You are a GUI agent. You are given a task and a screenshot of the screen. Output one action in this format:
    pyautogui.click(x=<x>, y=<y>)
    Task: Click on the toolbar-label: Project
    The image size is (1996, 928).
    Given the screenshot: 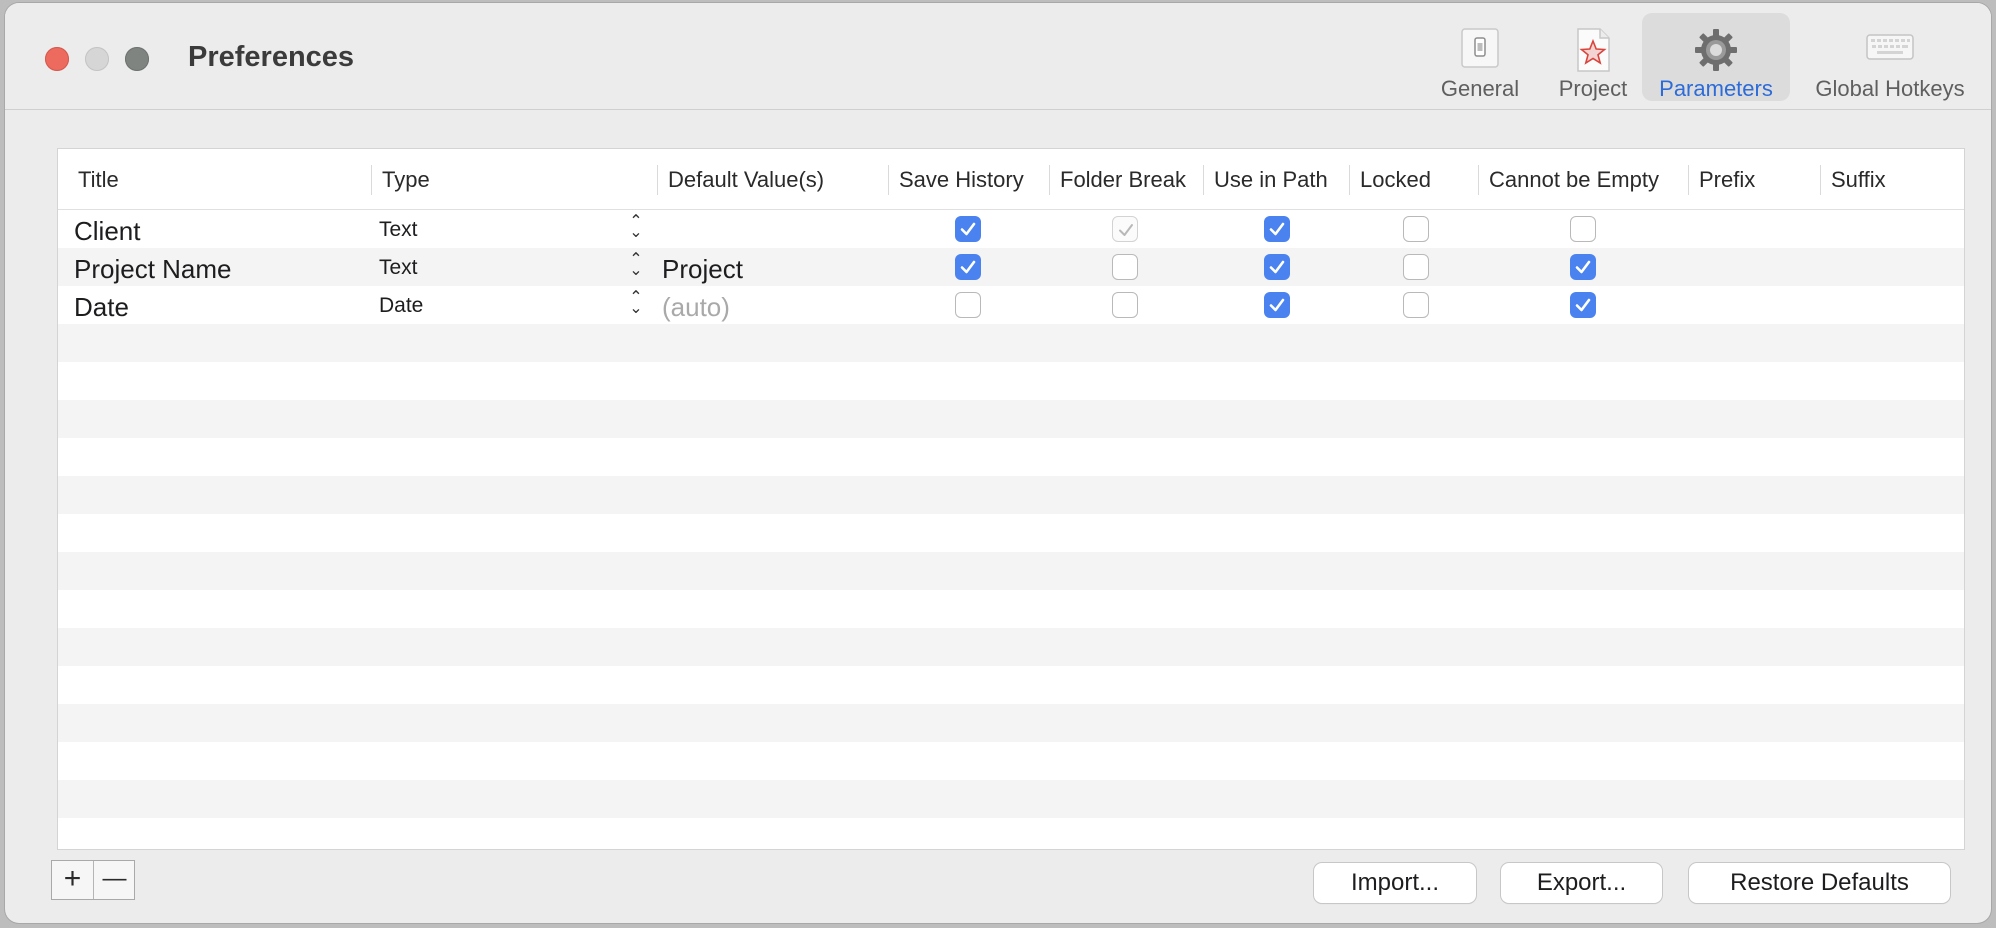 What is the action you would take?
    pyautogui.click(x=1593, y=88)
    